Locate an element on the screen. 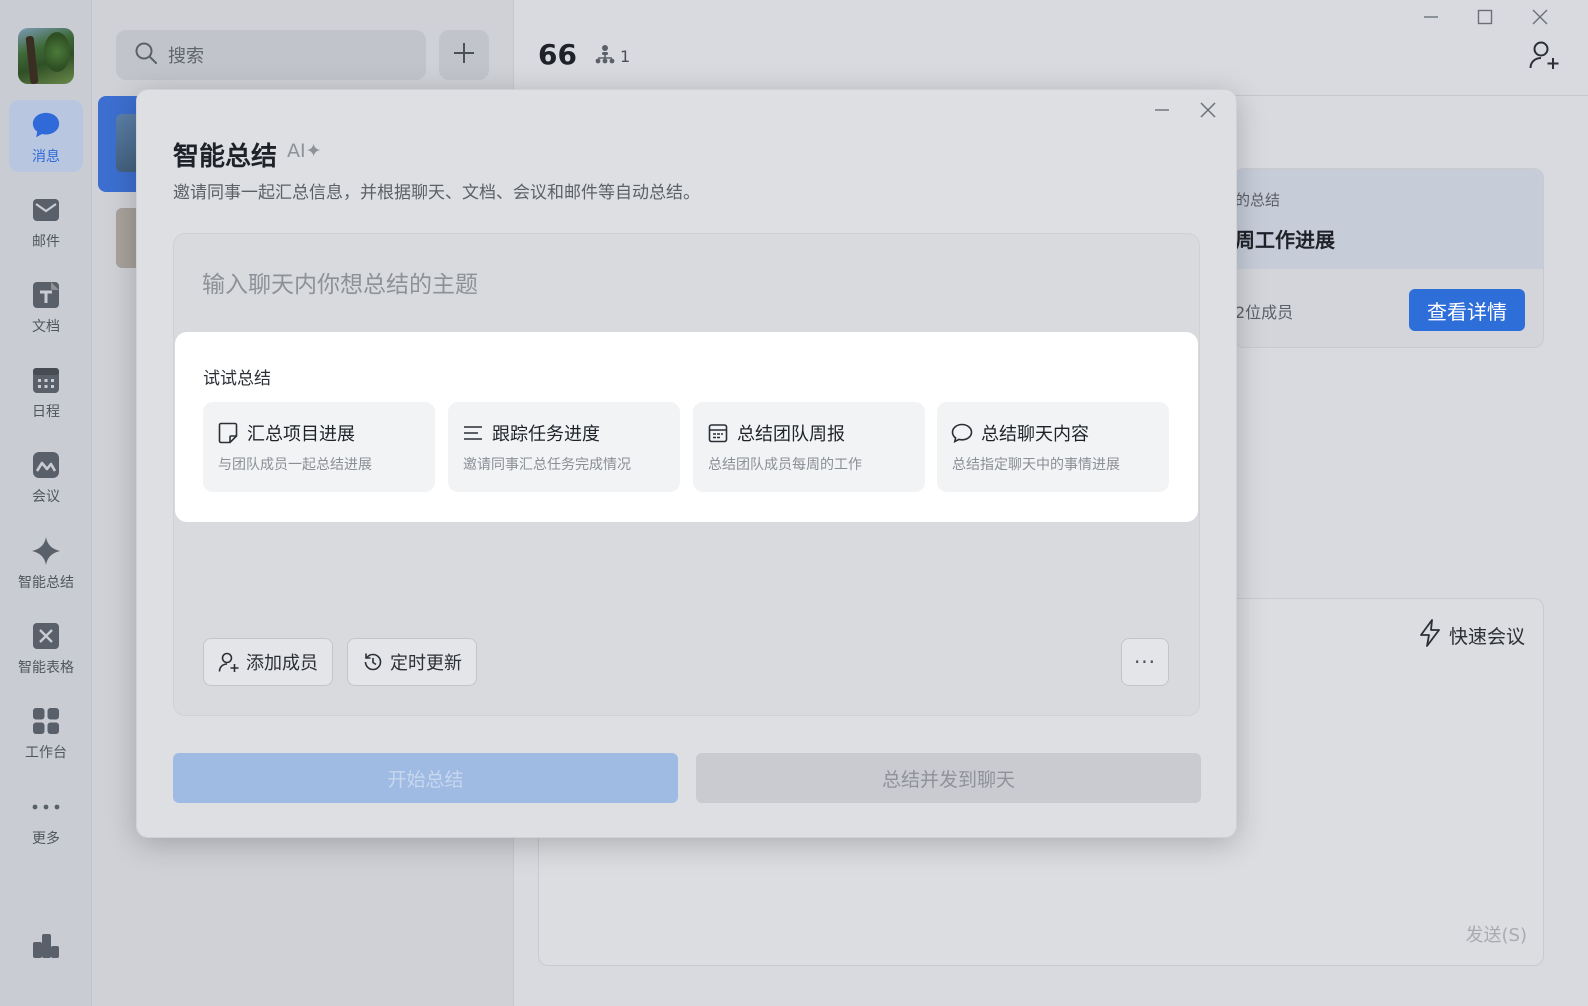  plus-icon is located at coordinates (464, 55).